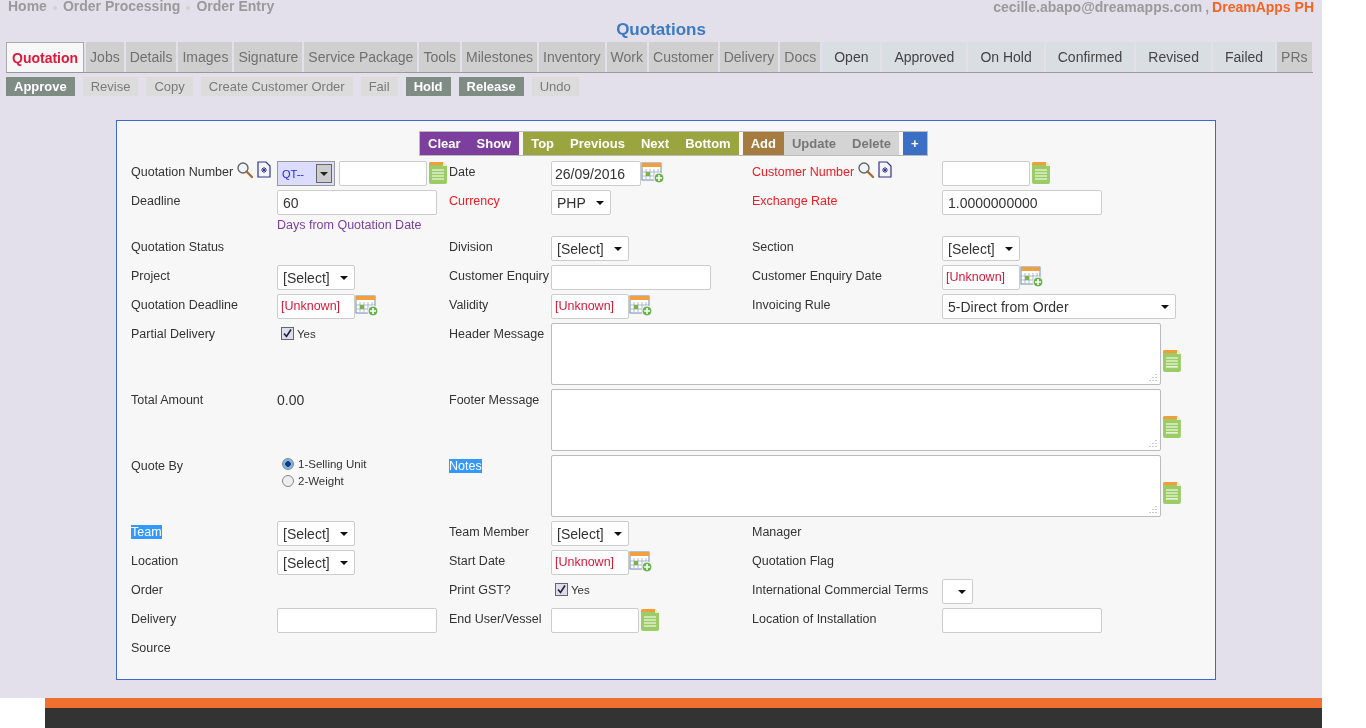  Describe the element at coordinates (915, 143) in the screenshot. I see `toolbar-button: +` at that location.